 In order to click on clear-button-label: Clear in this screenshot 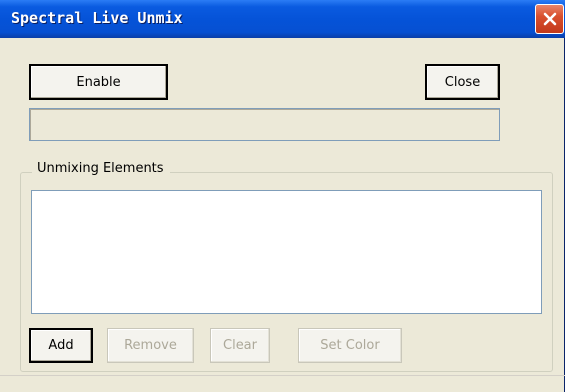, I will do `click(240, 345)`.